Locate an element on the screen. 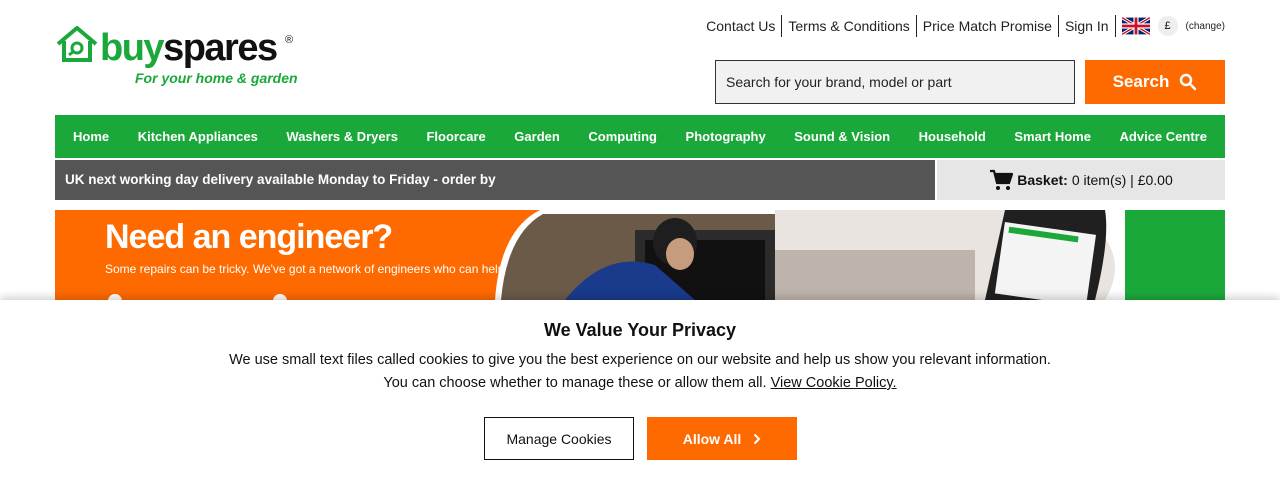 This screenshot has width=1280, height=480. nav-item-garden: Garden is located at coordinates (537, 136).